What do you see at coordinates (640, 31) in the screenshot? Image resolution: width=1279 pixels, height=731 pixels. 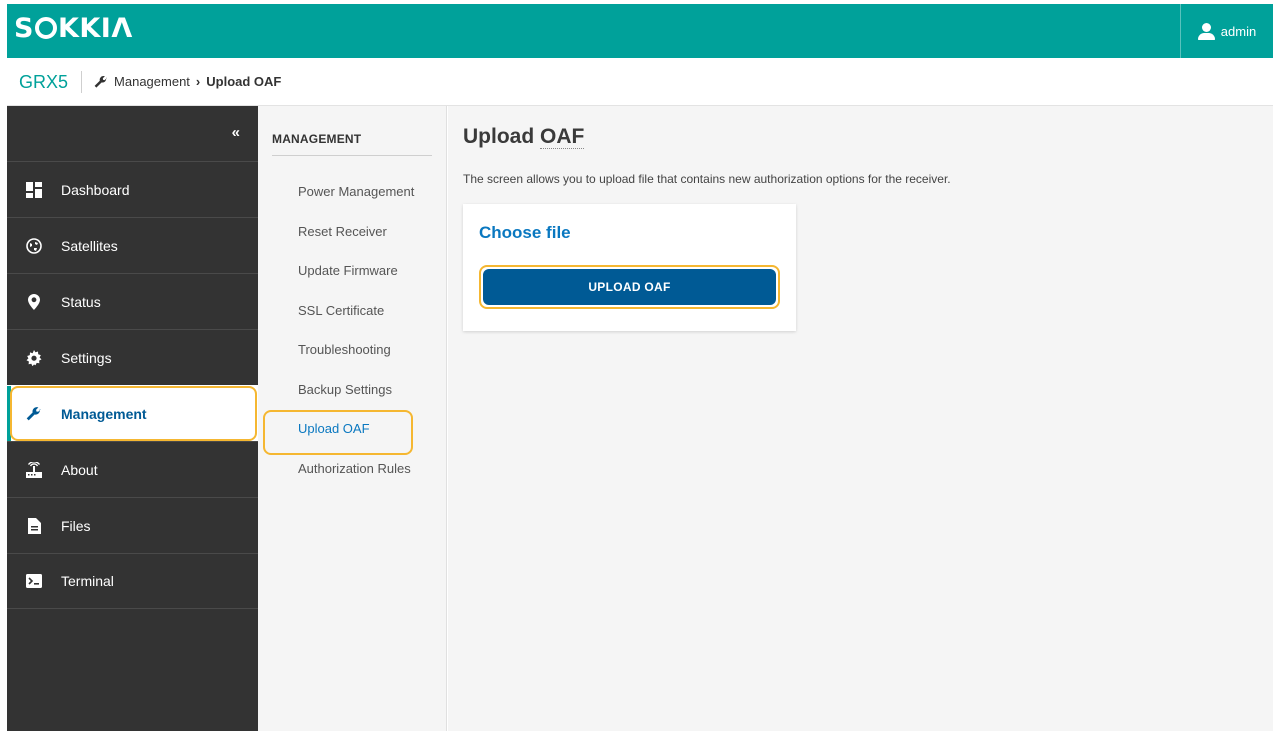 I see `top-bar: S KKIΛ admin` at bounding box center [640, 31].